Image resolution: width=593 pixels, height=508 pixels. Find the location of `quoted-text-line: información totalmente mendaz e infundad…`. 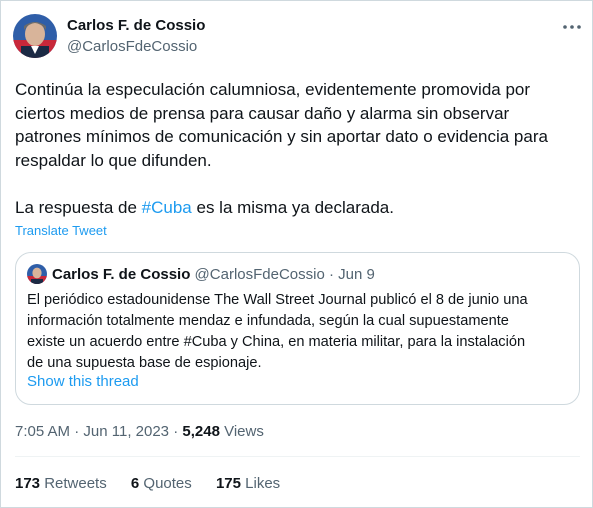

quoted-text-line: información totalmente mendaz e infundad… is located at coordinates (268, 321).